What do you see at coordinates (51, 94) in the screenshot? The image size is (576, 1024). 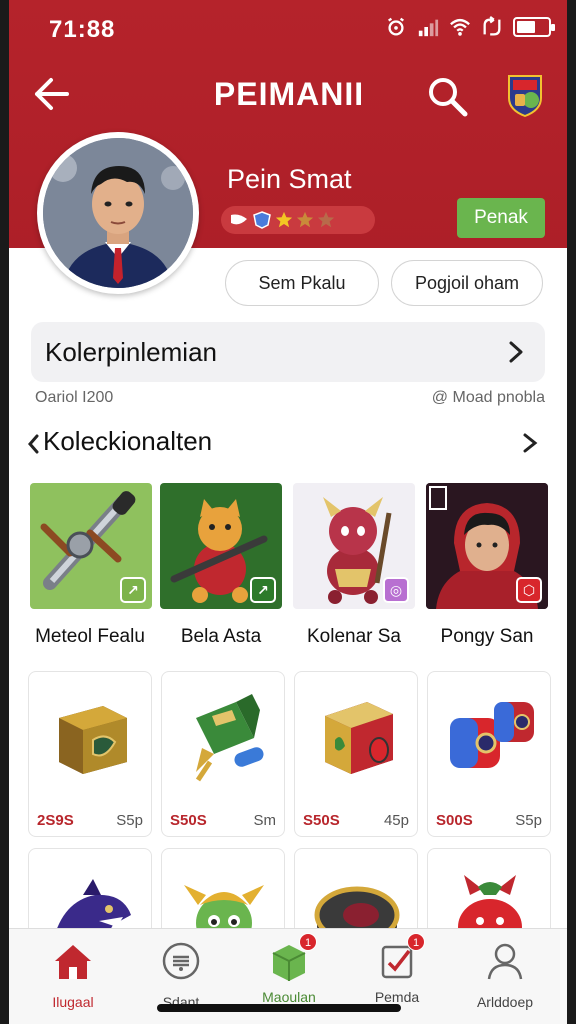 I see `back-arrow-icon` at bounding box center [51, 94].